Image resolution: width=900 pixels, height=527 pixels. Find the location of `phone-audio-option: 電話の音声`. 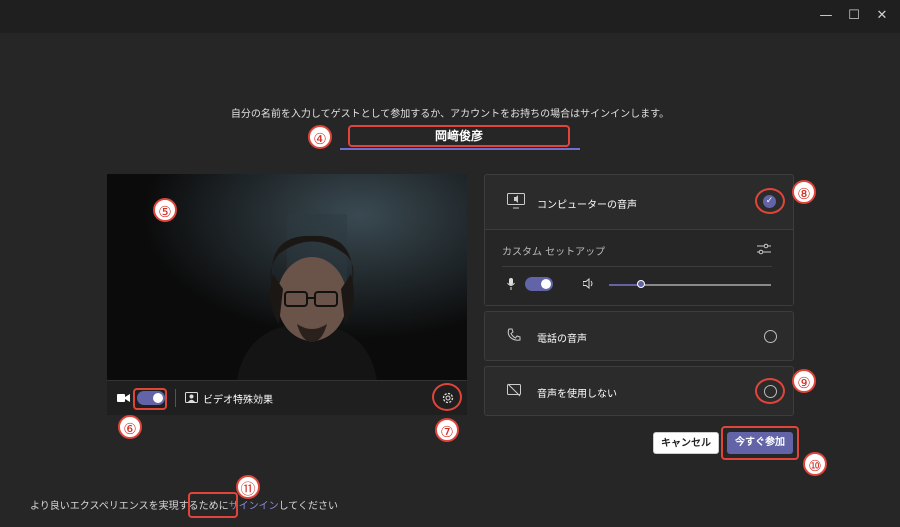

phone-audio-option: 電話の音声 is located at coordinates (639, 336).